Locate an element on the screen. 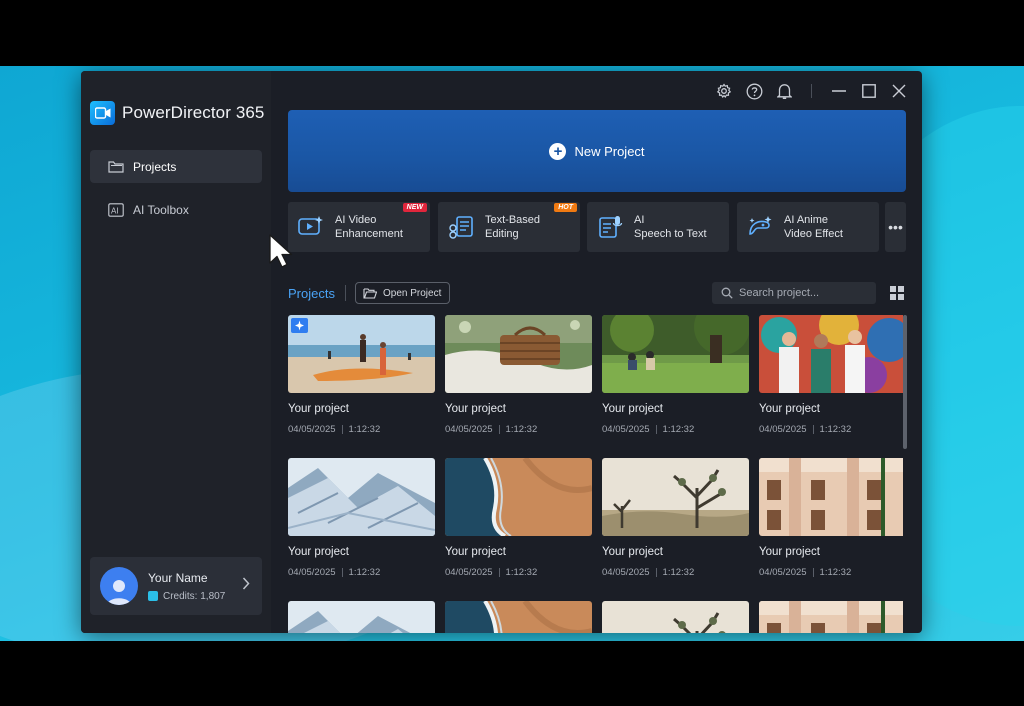  avatar is located at coordinates (119, 586).